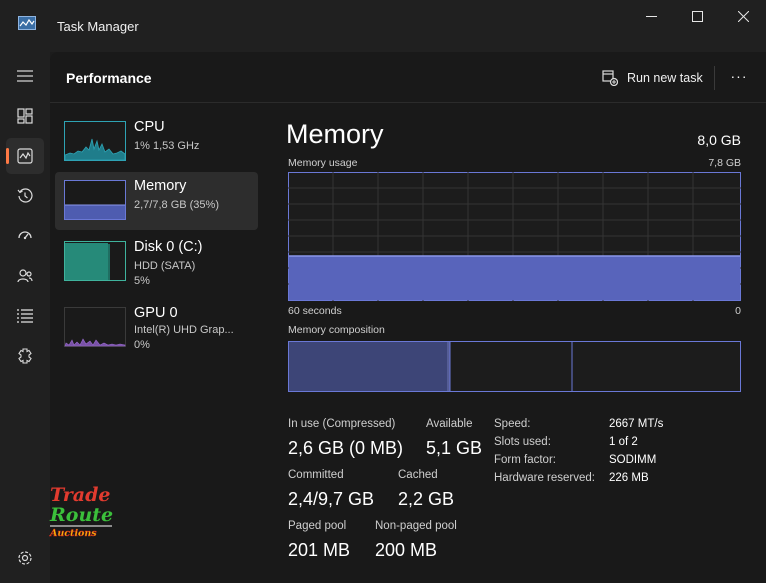 This screenshot has height=583, width=766. What do you see at coordinates (315, 311) in the screenshot?
I see `graph-axis-left: 60 seconds` at bounding box center [315, 311].